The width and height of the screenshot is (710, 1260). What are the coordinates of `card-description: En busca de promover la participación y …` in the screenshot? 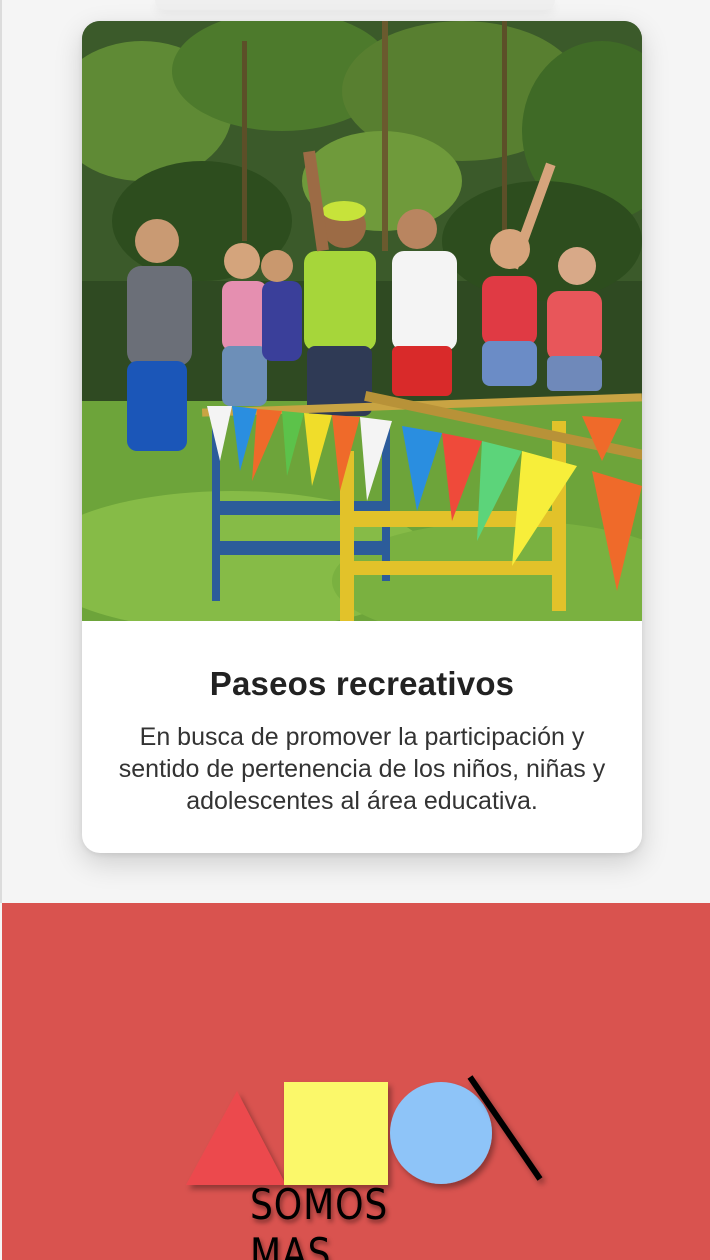 It's located at (362, 769).